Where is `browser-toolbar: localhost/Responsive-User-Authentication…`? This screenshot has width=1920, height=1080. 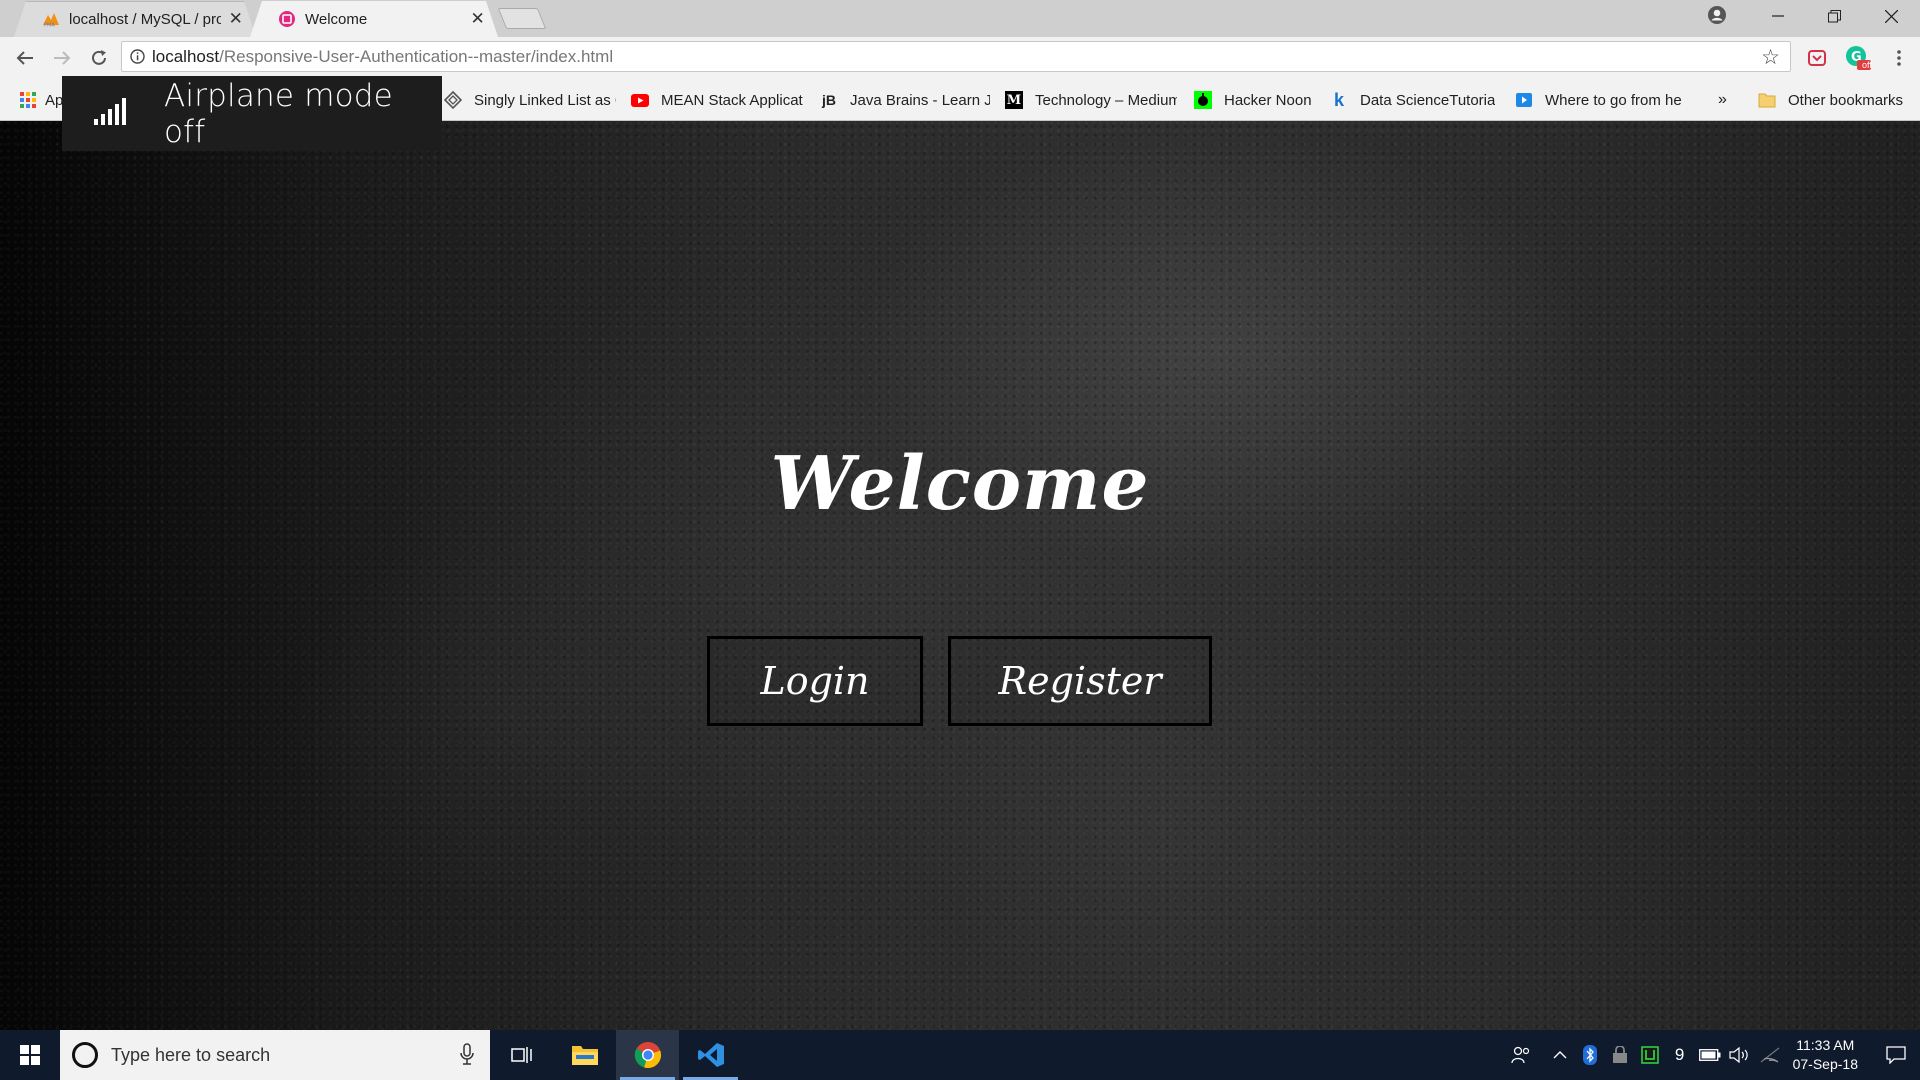 browser-toolbar: localhost/Responsive-User-Authentication… is located at coordinates (960, 58).